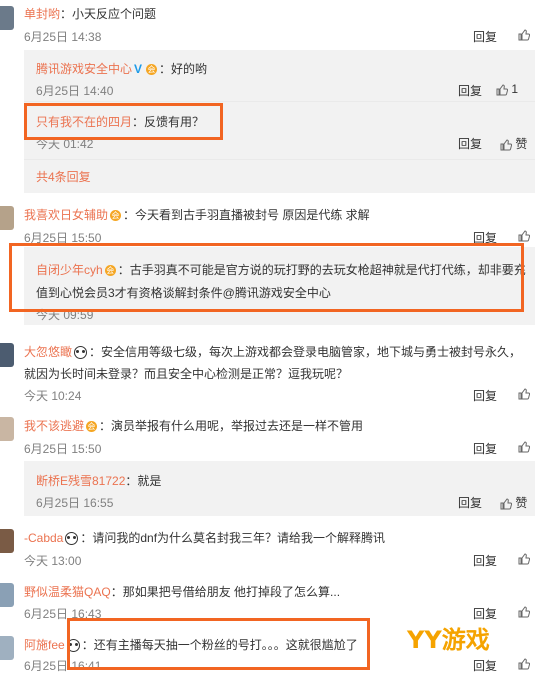  What do you see at coordinates (194, 426) in the screenshot?
I see `comment-text: 我不该逃避会：演员举报有什么用呢，举报过去还是一样不管用` at bounding box center [194, 426].